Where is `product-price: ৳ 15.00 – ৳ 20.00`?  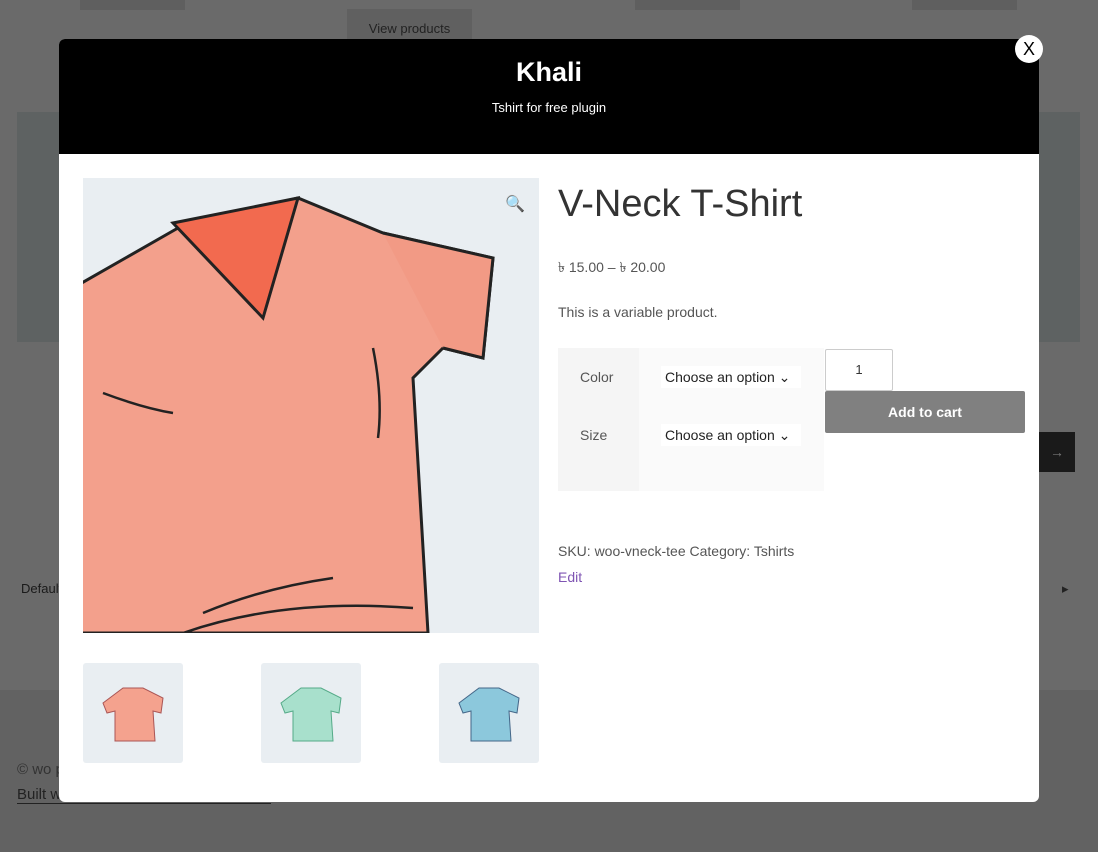
product-price: ৳ 15.00 – ৳ 20.00 is located at coordinates (612, 267).